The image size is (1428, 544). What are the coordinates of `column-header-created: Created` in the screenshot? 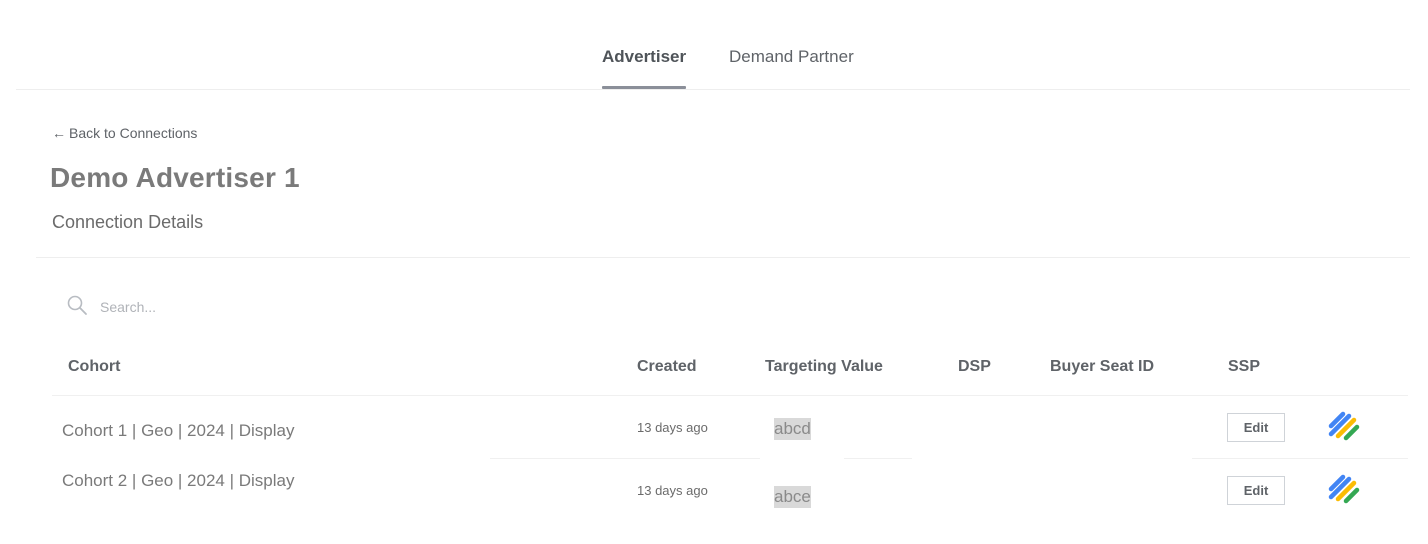 It's located at (667, 367).